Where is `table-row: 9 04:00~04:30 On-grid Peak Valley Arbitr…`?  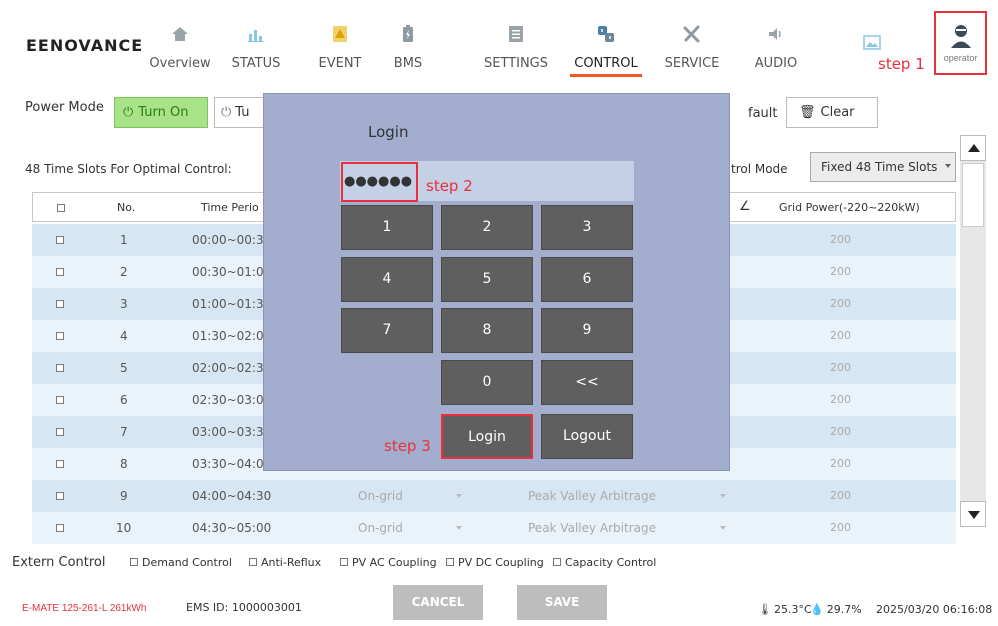 table-row: 9 04:00~04:30 On-grid Peak Valley Arbitr… is located at coordinates (494, 496).